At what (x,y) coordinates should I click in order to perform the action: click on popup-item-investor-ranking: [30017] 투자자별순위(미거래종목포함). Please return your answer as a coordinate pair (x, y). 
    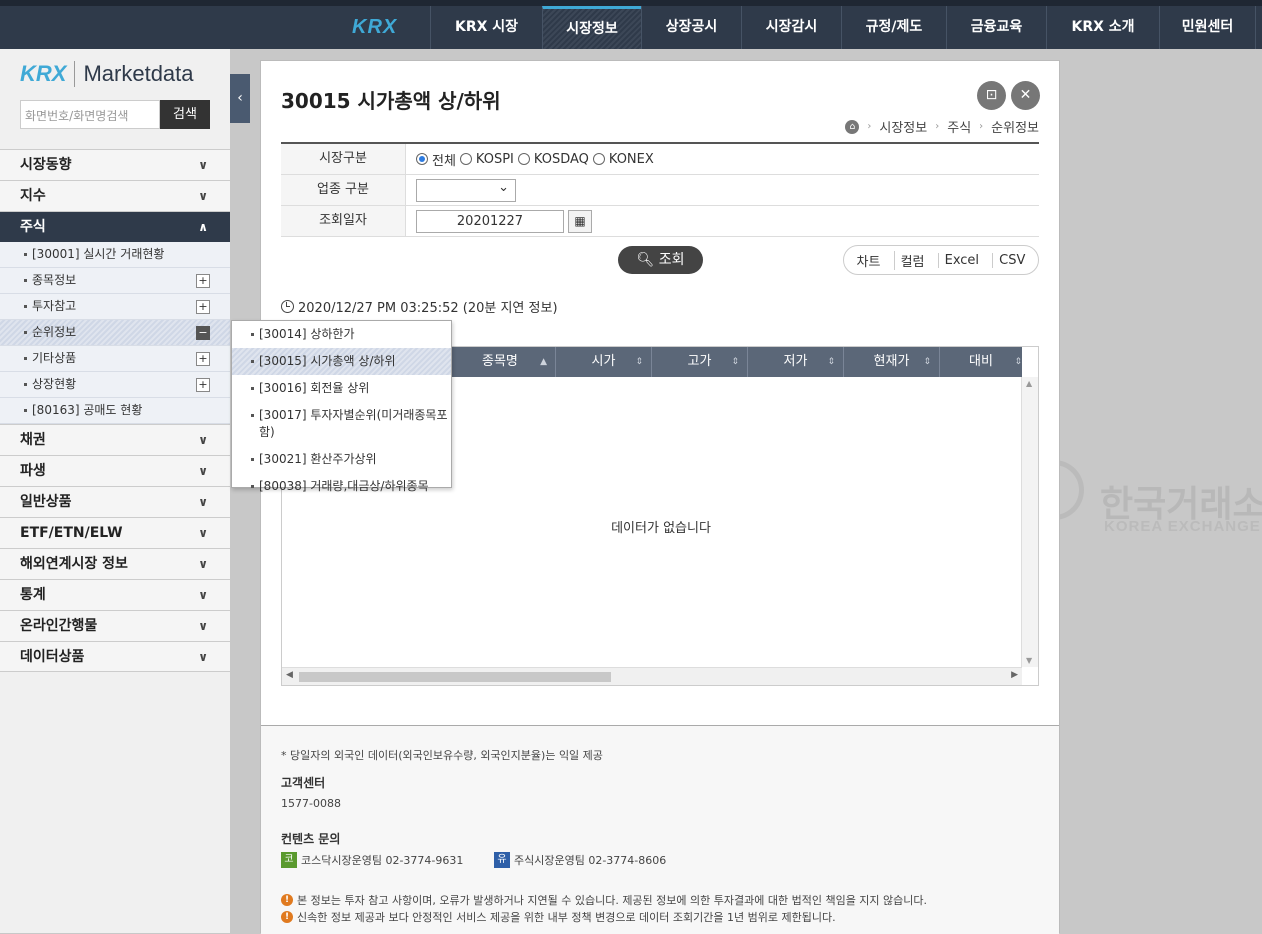
    Looking at the image, I should click on (341, 424).